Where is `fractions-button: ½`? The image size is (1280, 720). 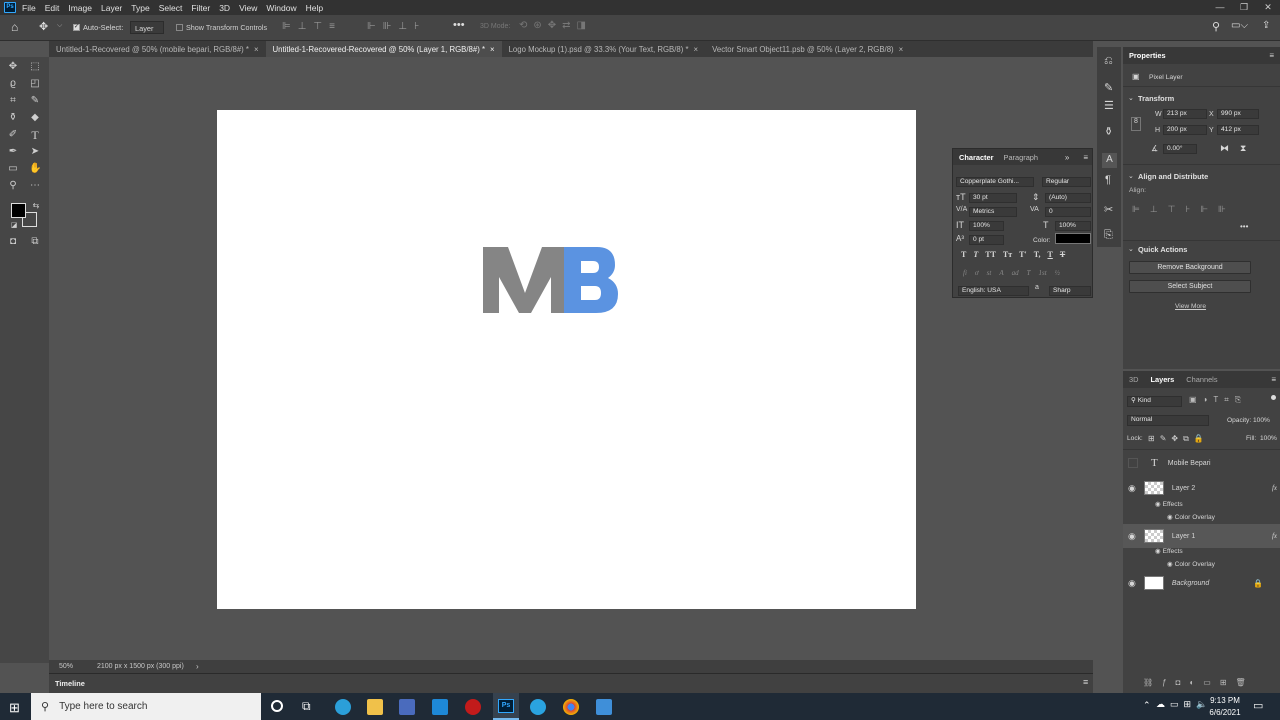 fractions-button: ½ is located at coordinates (1057, 273).